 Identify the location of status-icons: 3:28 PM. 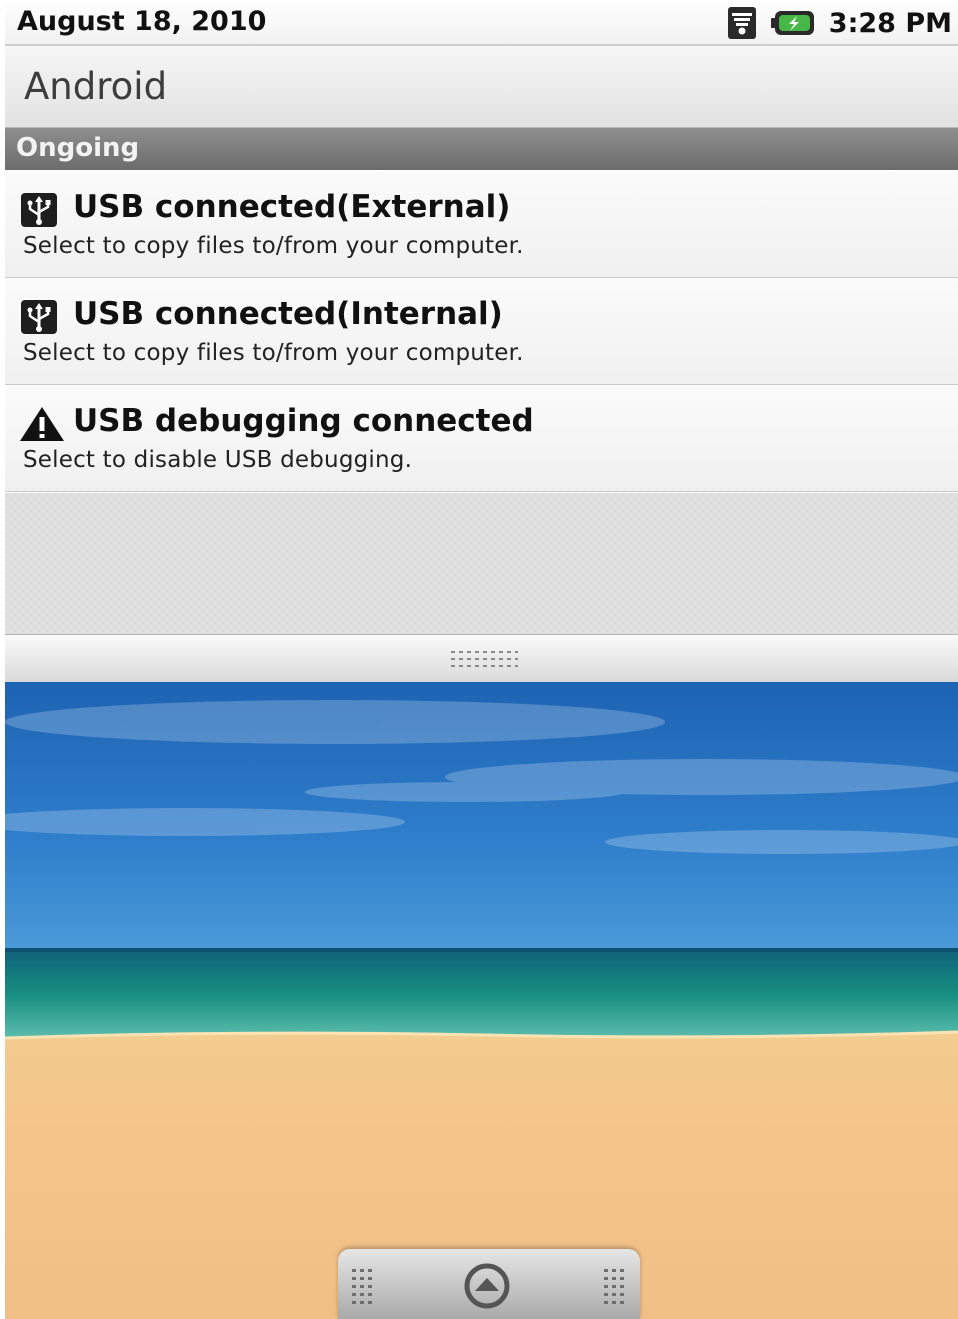
(839, 23).